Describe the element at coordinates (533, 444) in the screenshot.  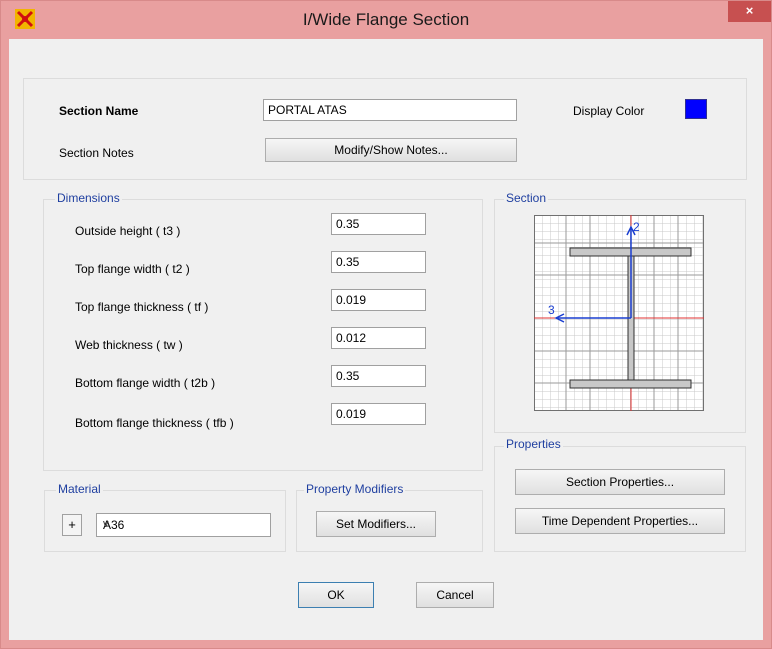
I see `properties-title: Properties` at that location.